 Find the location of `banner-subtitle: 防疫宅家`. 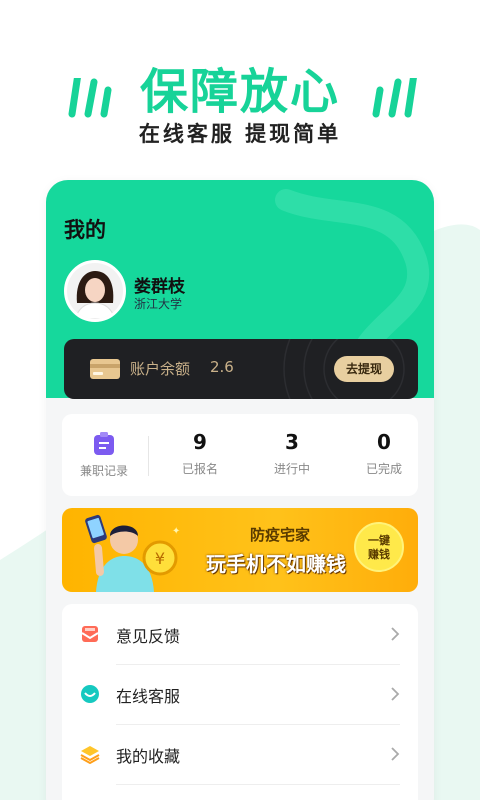

banner-subtitle: 防疫宅家 is located at coordinates (279, 535).